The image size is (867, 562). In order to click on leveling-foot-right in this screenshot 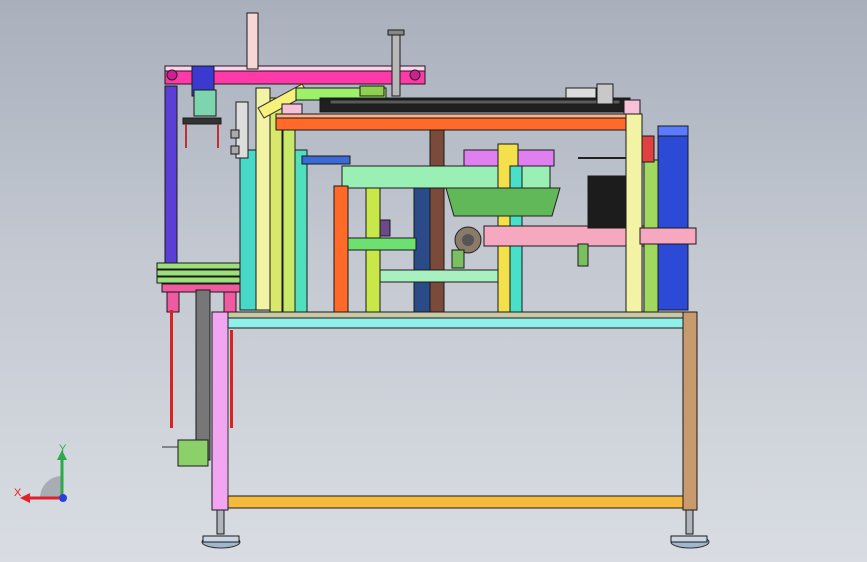, I will do `click(690, 529)`.